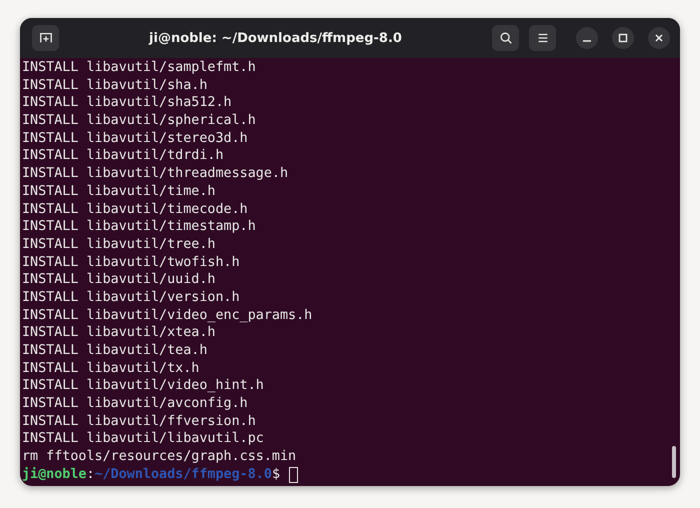 This screenshot has width=700, height=508. I want to click on output-line: INSTALL libavutil/sha.h, so click(115, 85).